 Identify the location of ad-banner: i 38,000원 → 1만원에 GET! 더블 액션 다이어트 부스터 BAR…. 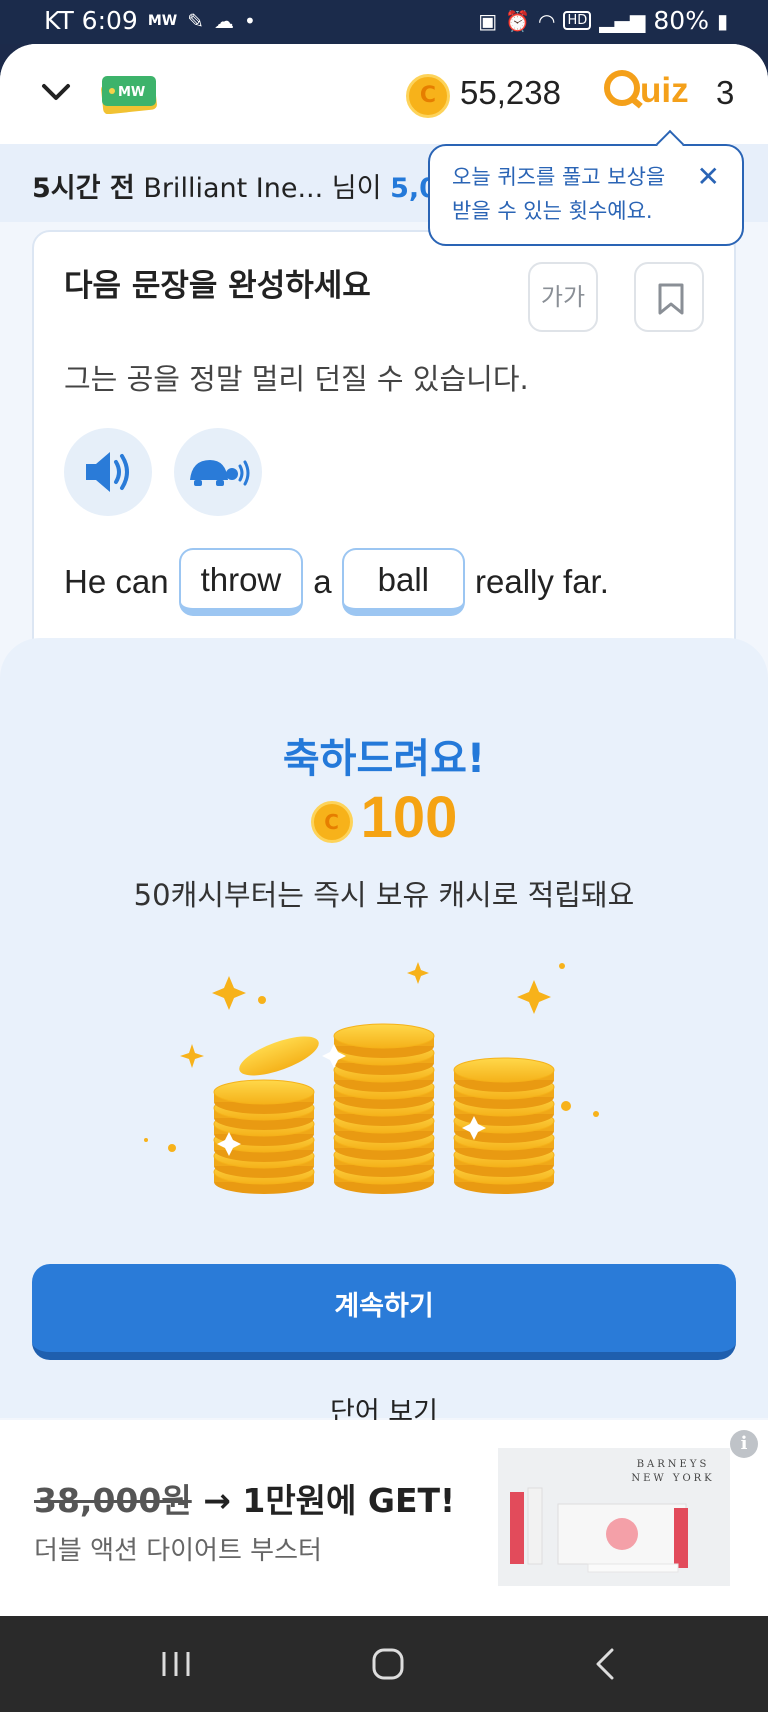
(384, 1518).